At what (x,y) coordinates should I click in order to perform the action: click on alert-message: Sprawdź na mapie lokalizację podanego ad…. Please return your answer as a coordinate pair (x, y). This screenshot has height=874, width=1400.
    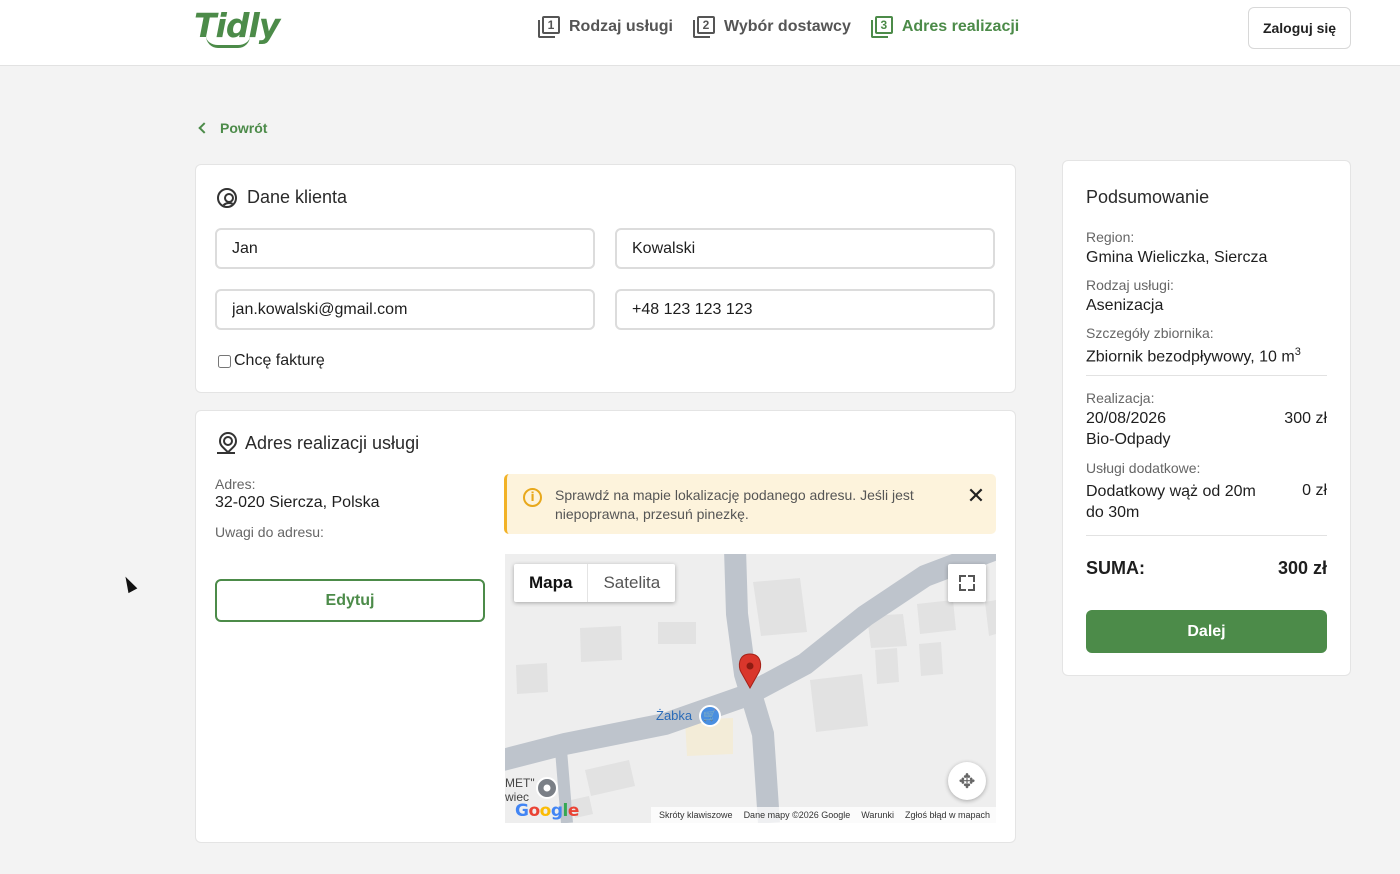
    Looking at the image, I should click on (734, 504).